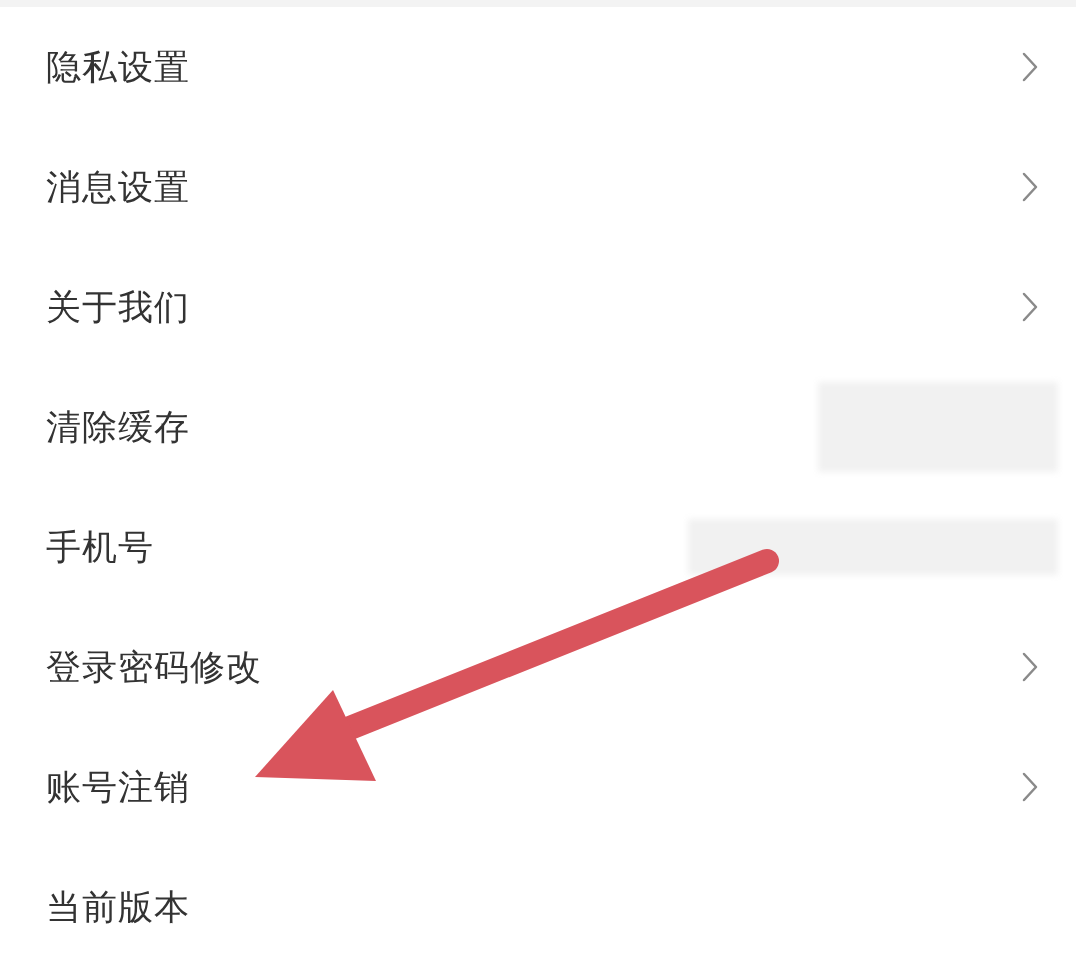 This screenshot has height=972, width=1076. I want to click on settings-item: 当前版本, so click(118, 907).